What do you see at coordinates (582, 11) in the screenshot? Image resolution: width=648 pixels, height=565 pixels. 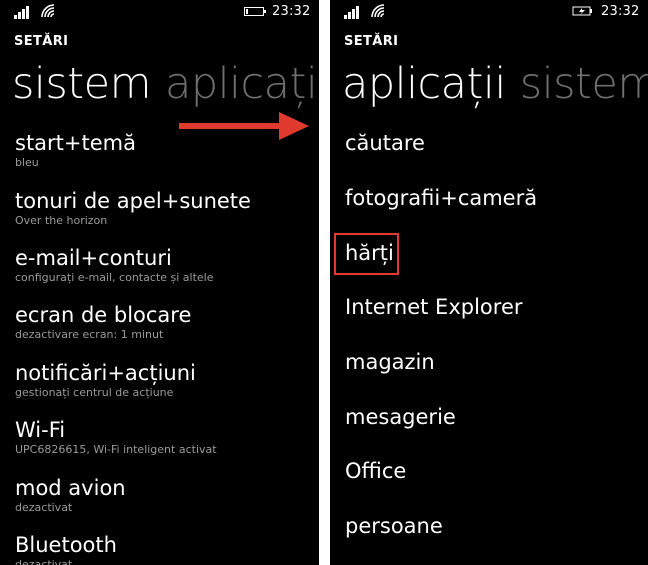 I see `battery-charging-icon` at bounding box center [582, 11].